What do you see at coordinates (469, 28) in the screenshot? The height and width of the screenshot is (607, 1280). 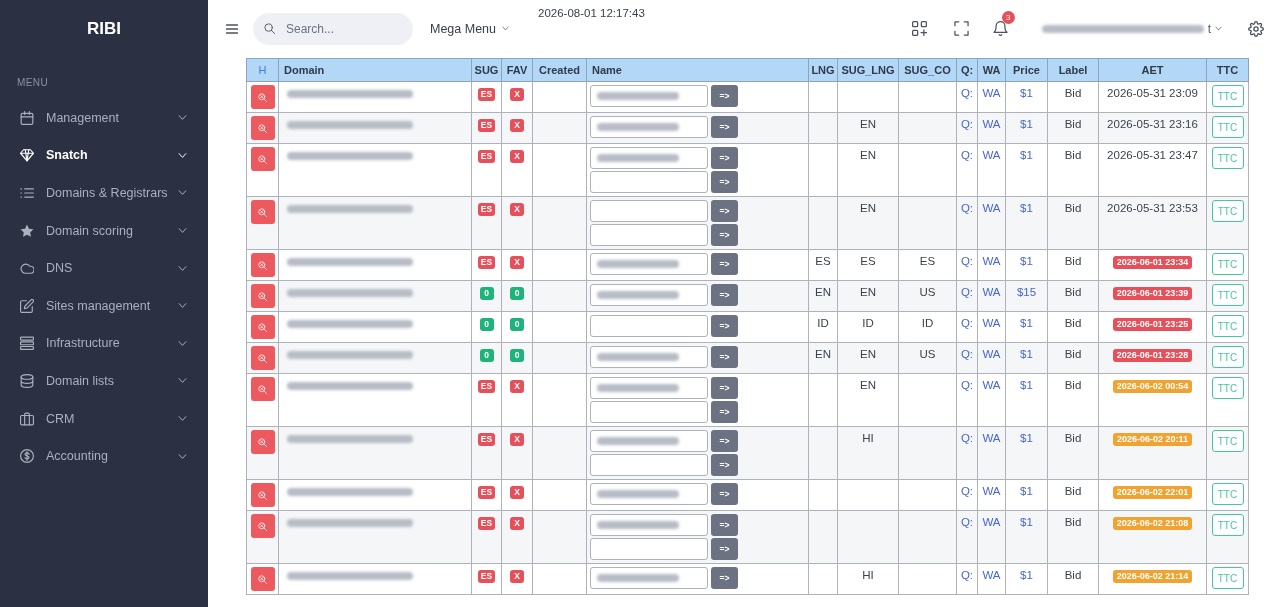 I see `mega-menu-button: Mega Menu` at bounding box center [469, 28].